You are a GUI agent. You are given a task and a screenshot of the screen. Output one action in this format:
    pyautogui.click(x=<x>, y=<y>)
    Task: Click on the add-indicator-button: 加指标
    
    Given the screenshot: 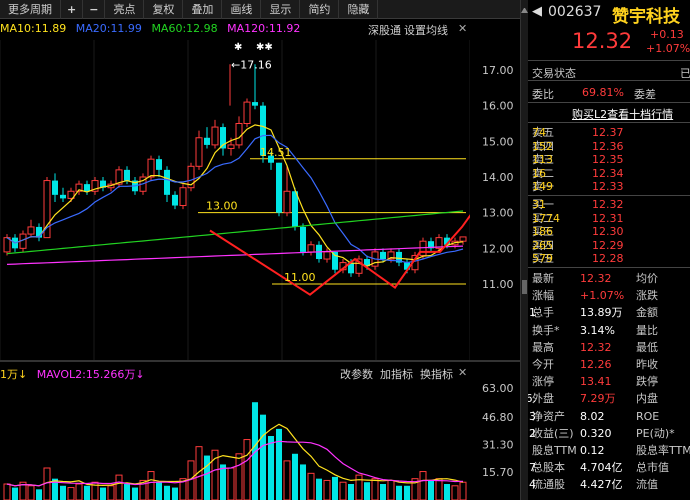 What is the action you would take?
    pyautogui.click(x=396, y=374)
    